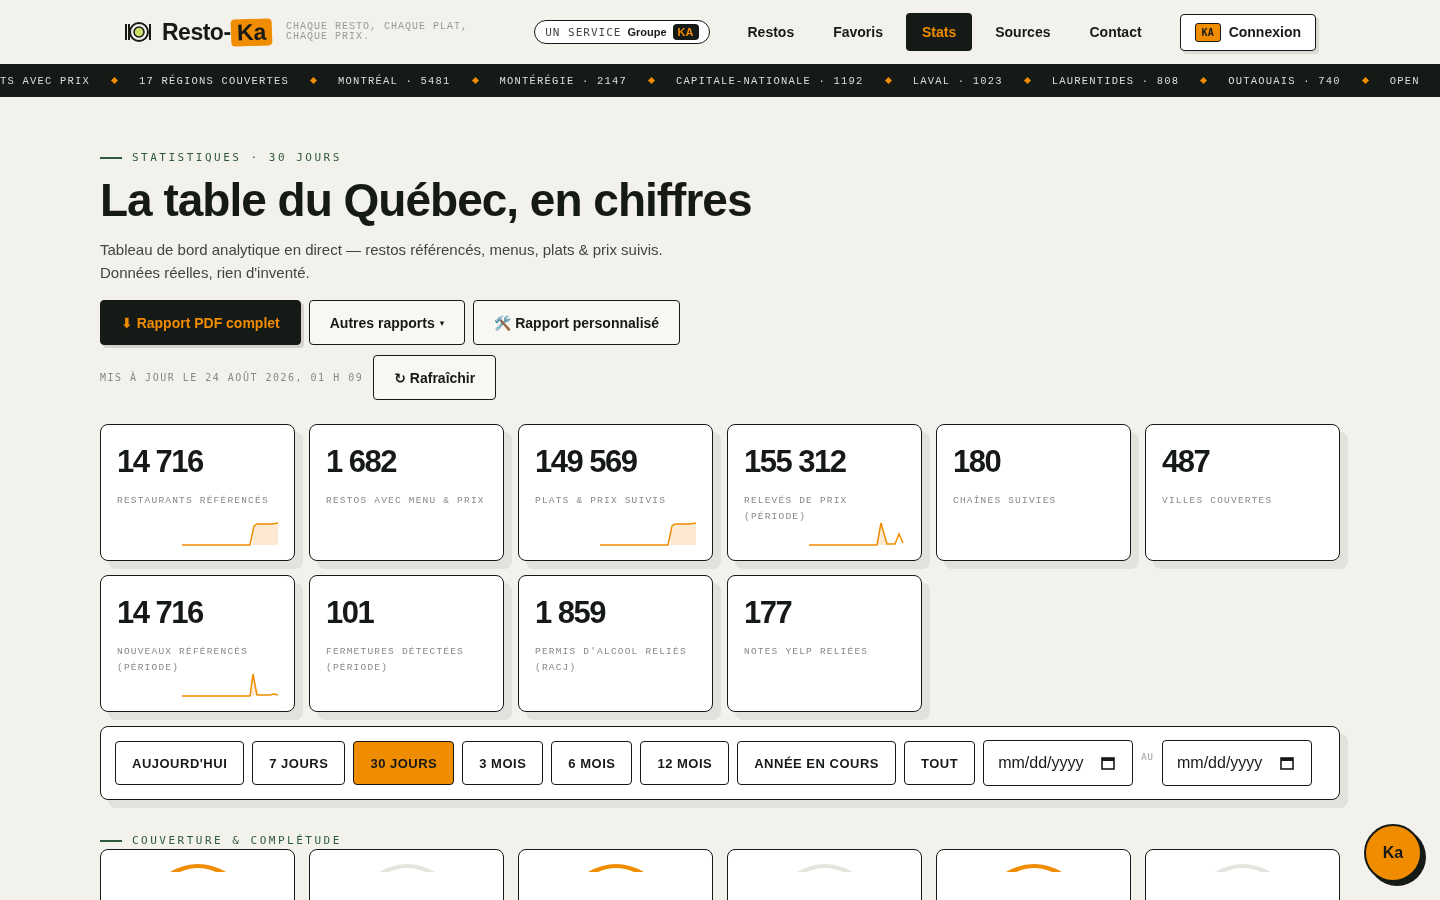 The width and height of the screenshot is (1440, 900). Describe the element at coordinates (237, 157) in the screenshot. I see `section-eyebrow: STATISTIQUES · 30 JOURS` at that location.